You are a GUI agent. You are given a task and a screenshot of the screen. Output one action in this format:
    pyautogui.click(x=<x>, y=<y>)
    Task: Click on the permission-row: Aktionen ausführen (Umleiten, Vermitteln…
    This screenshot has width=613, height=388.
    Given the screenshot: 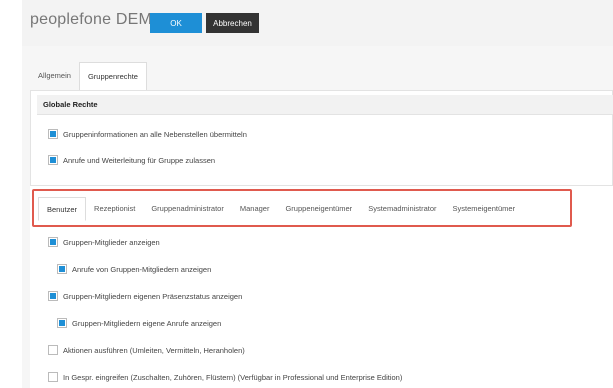 What is the action you would take?
    pyautogui.click(x=146, y=350)
    